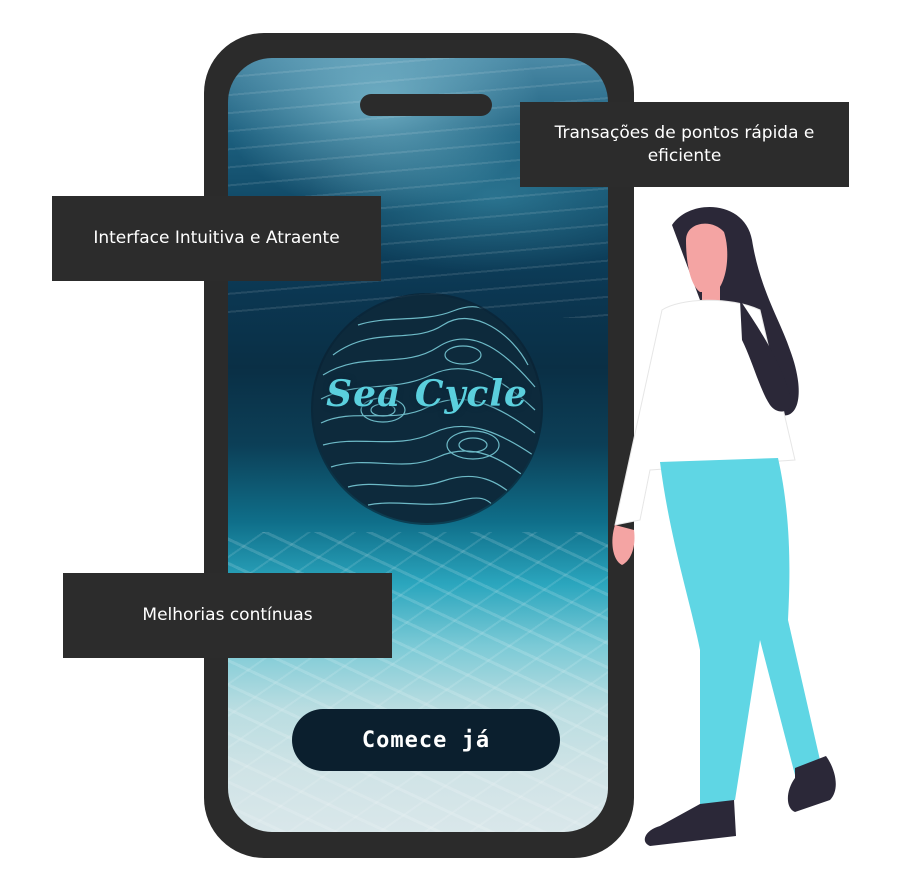 The image size is (921, 882). I want to click on sea-cycle-logo: Sea Cycle, so click(427, 409).